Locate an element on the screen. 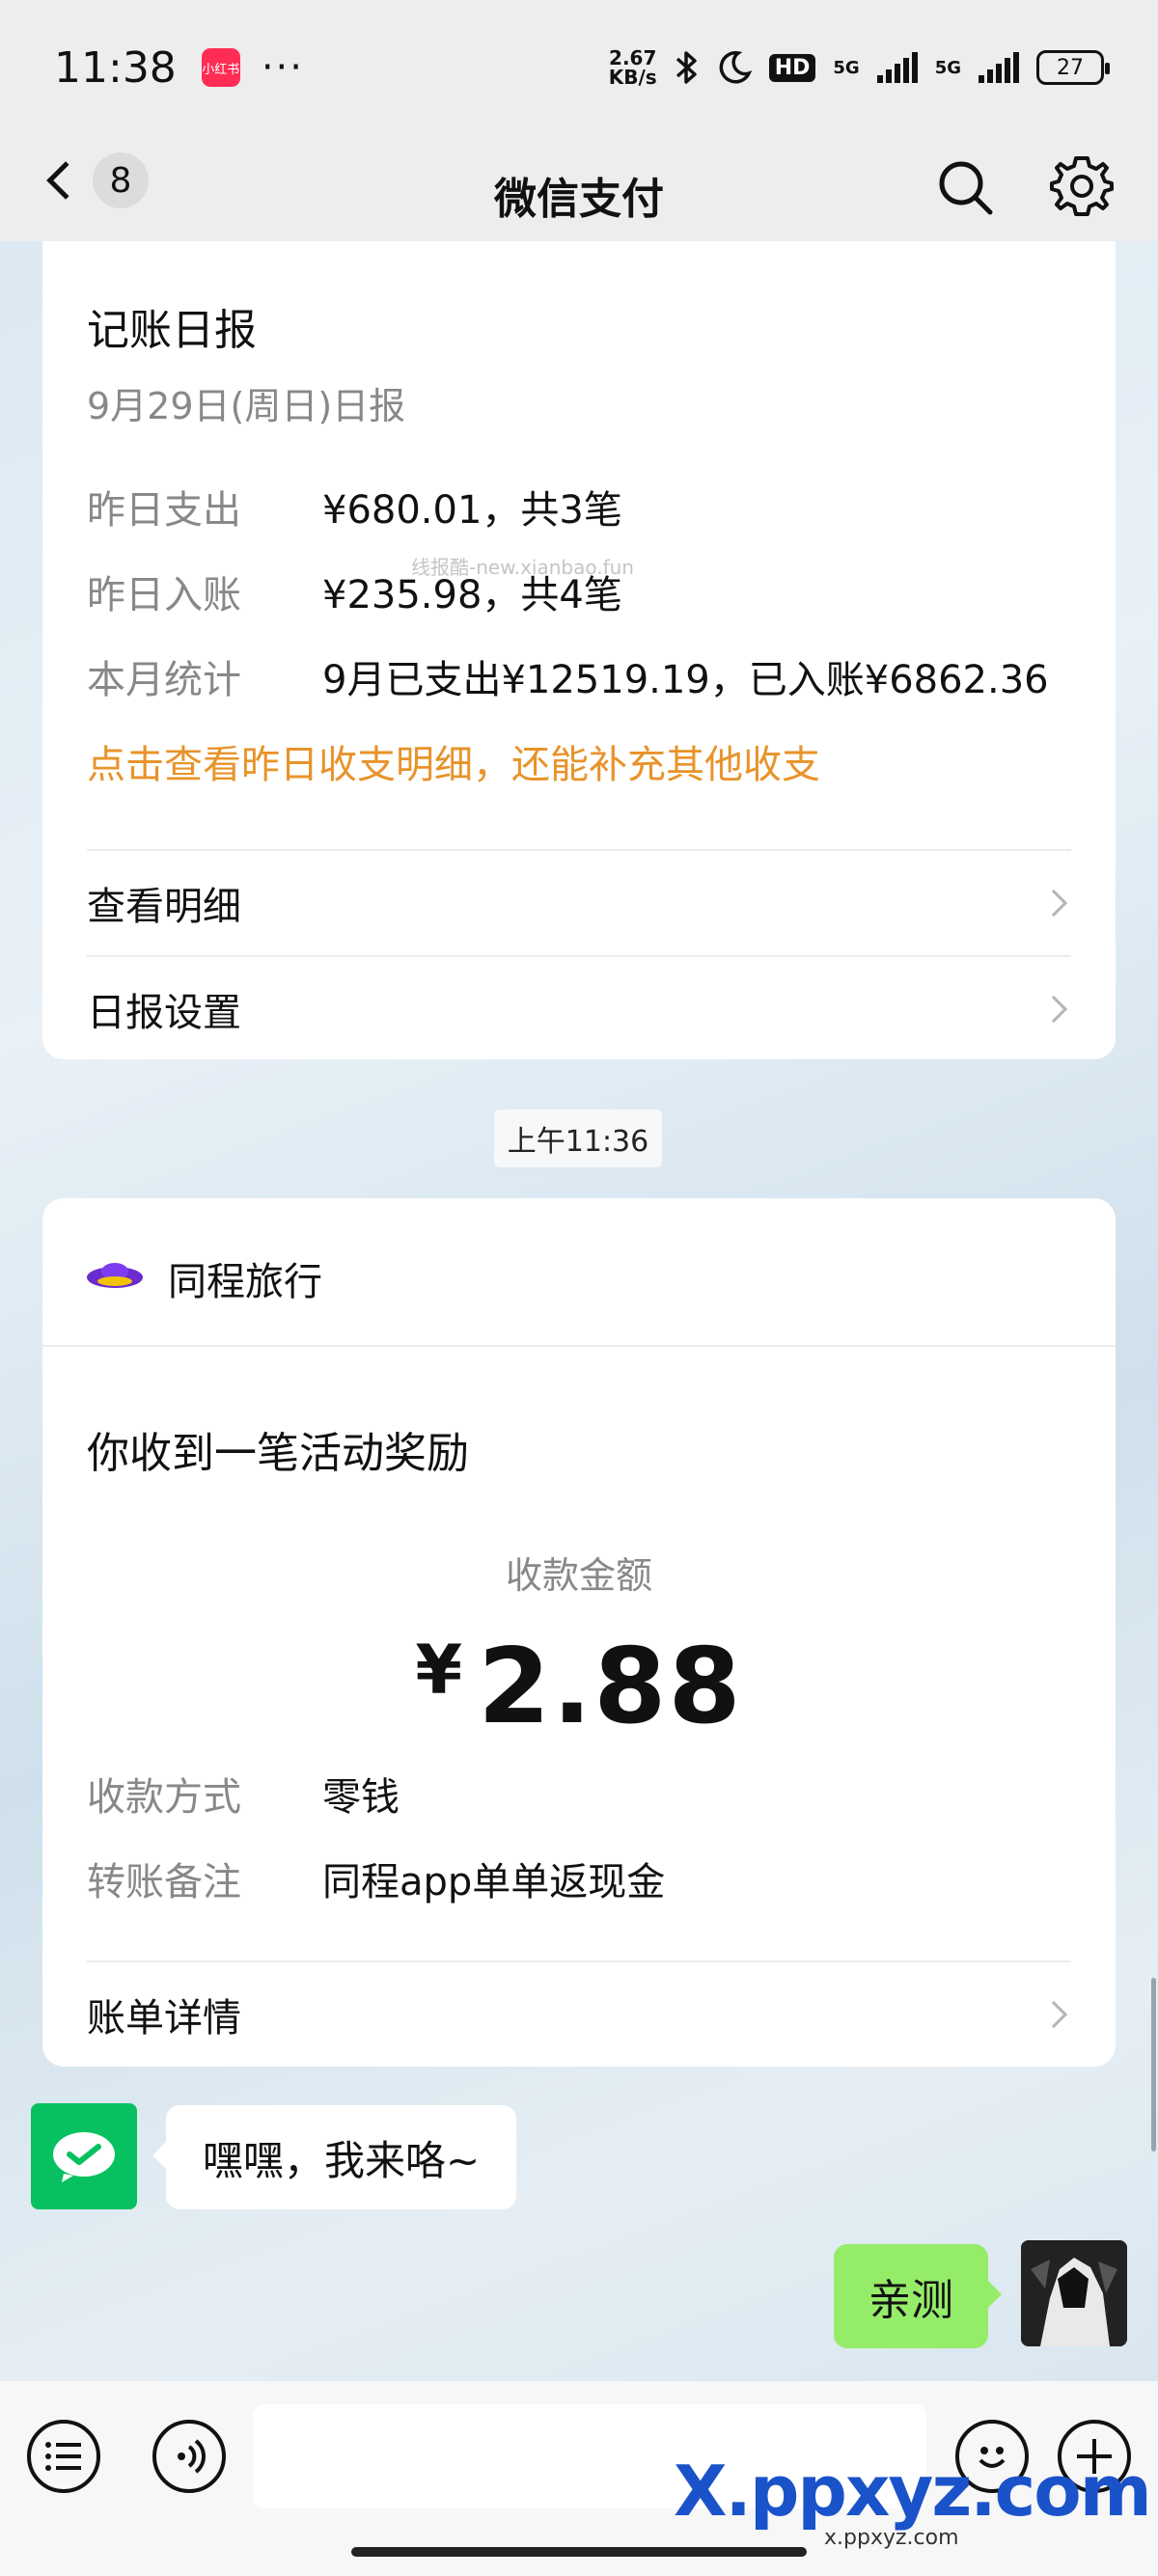 The image size is (1158, 2576). incoming-message: 嘿嘿，我来咯~ is located at coordinates (334, 2157).